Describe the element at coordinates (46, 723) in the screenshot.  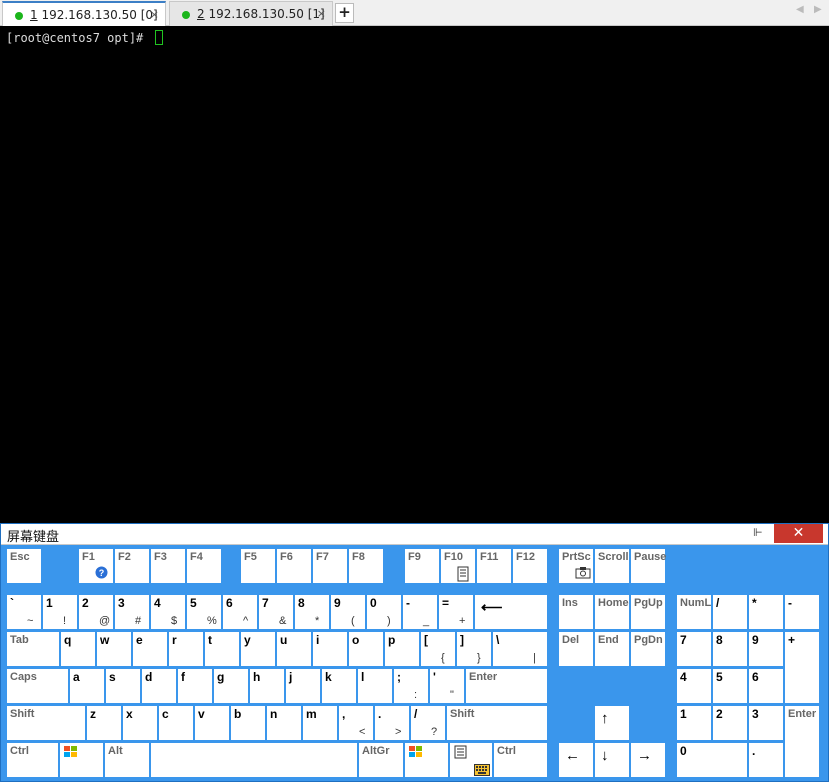
I see `key-lshift: Shift` at that location.